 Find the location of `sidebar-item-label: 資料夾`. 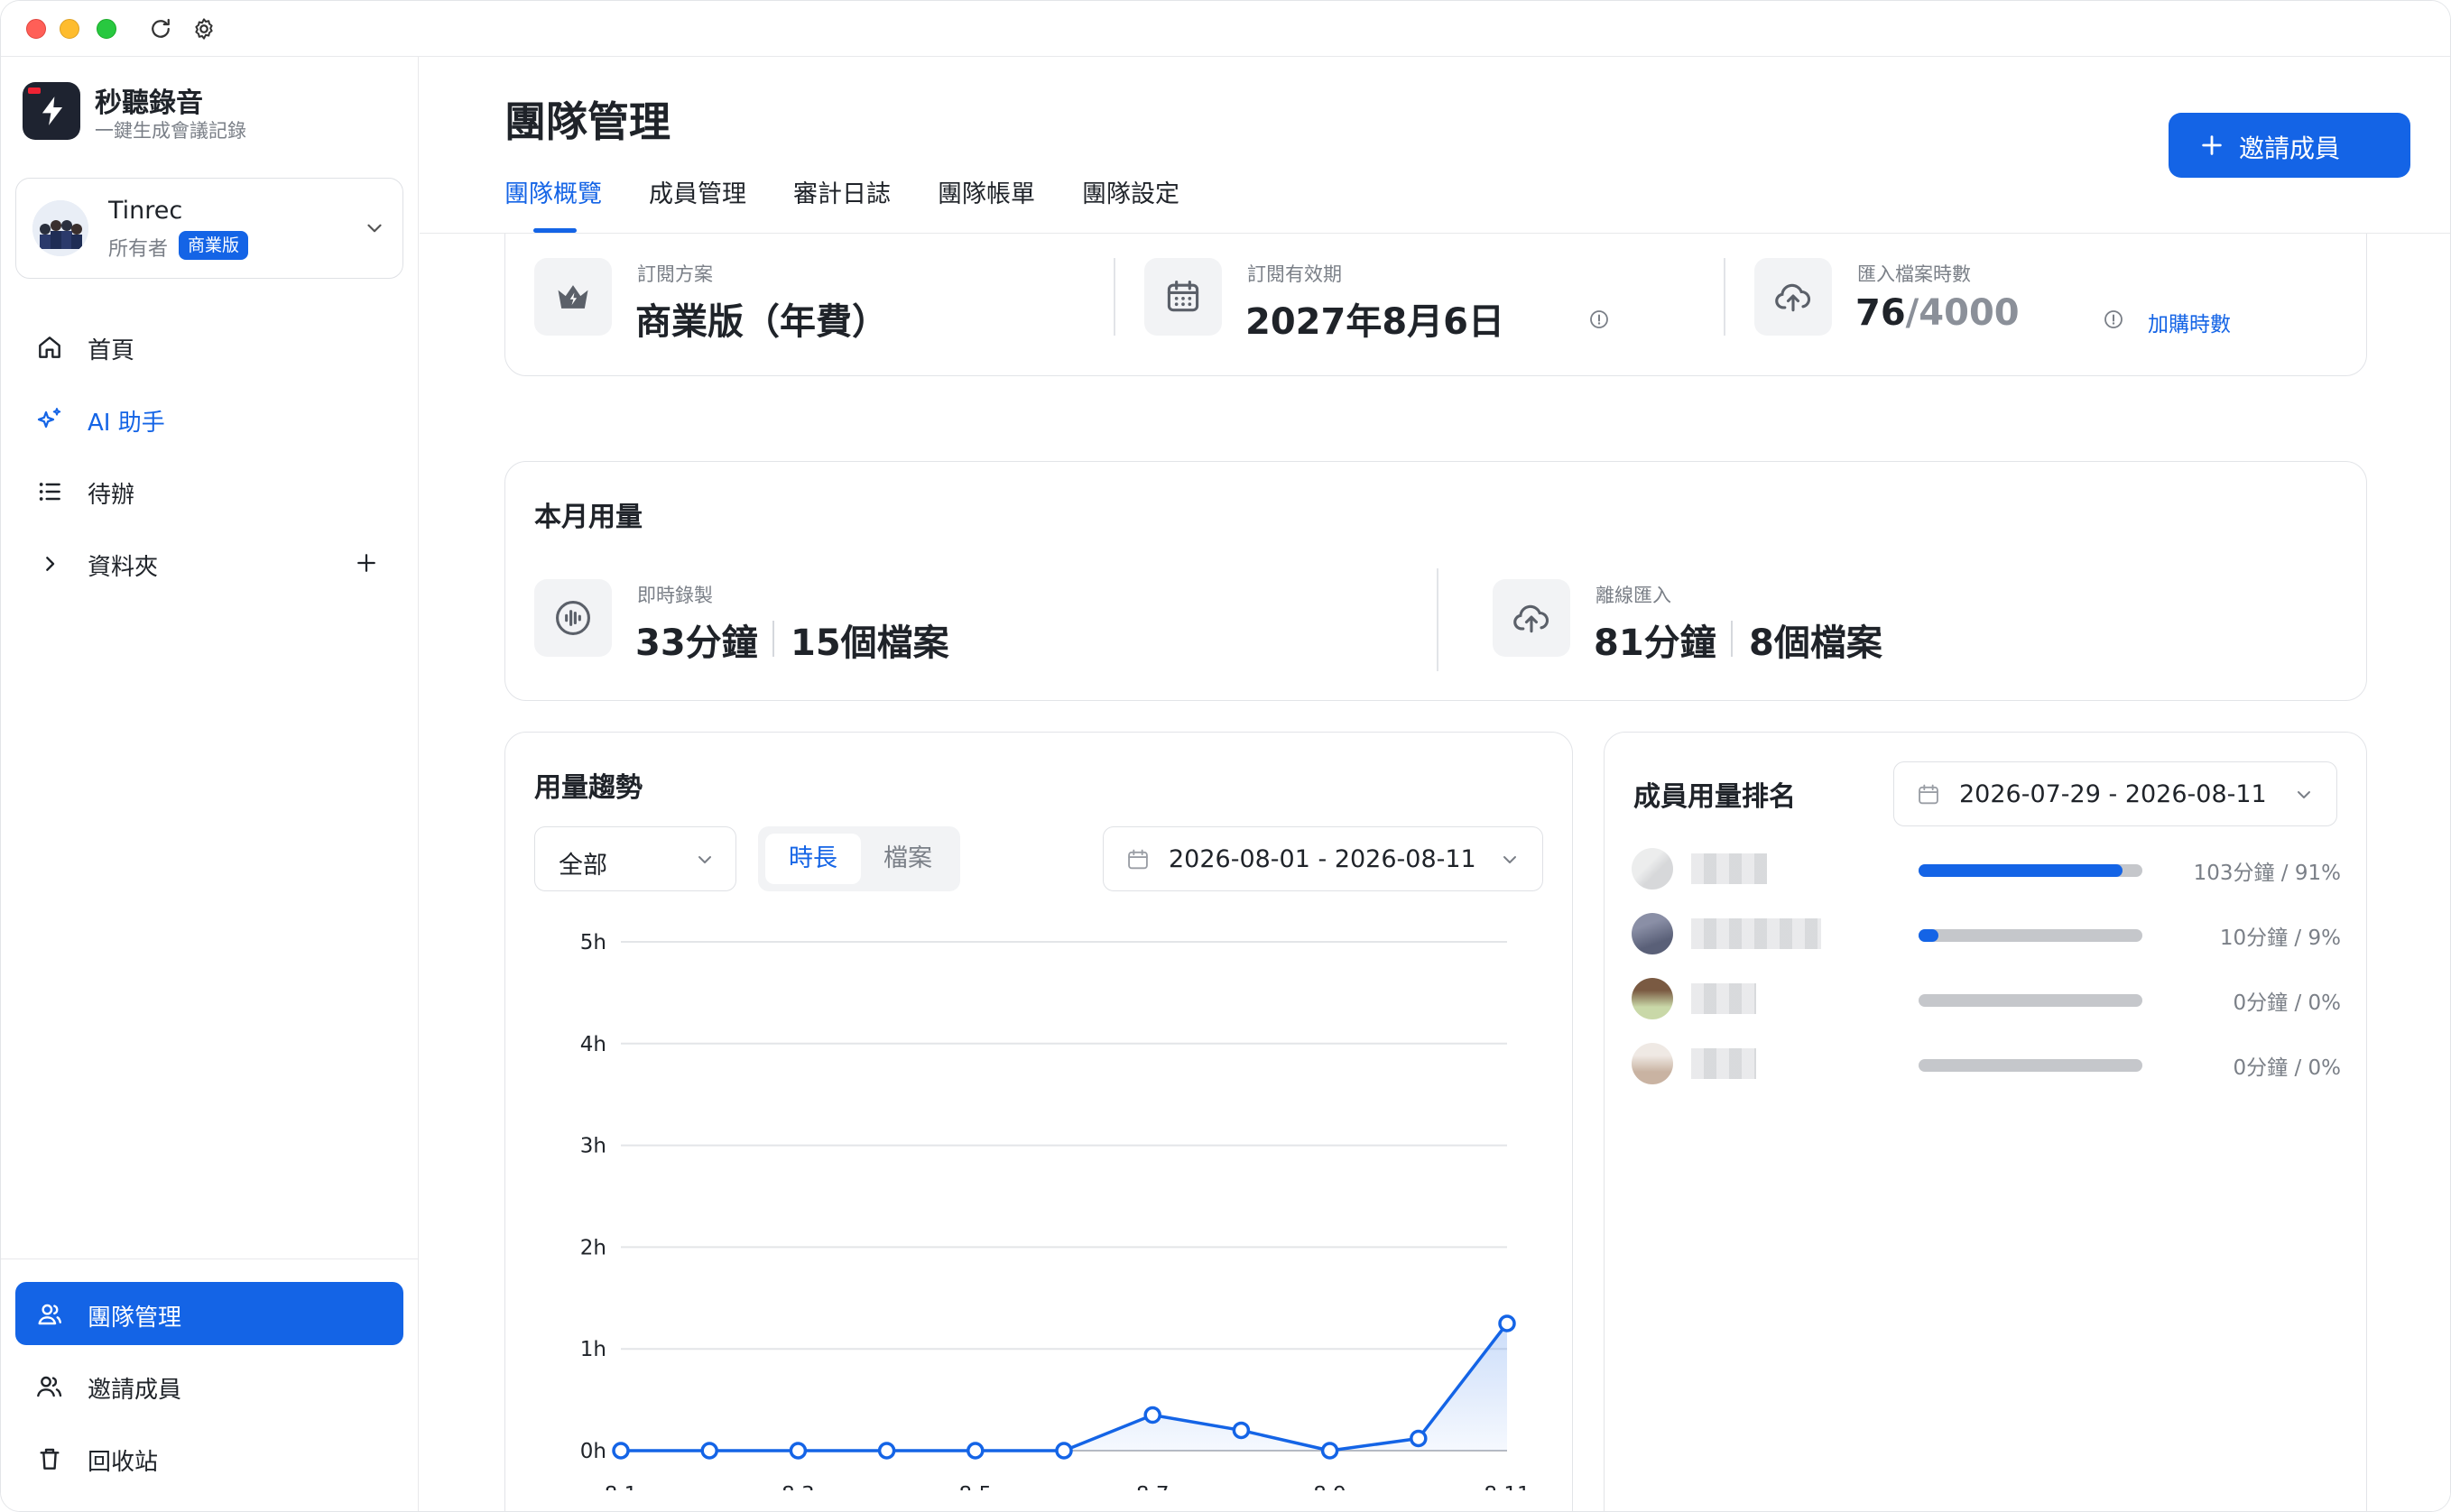

sidebar-item-label: 資料夾 is located at coordinates (123, 567).